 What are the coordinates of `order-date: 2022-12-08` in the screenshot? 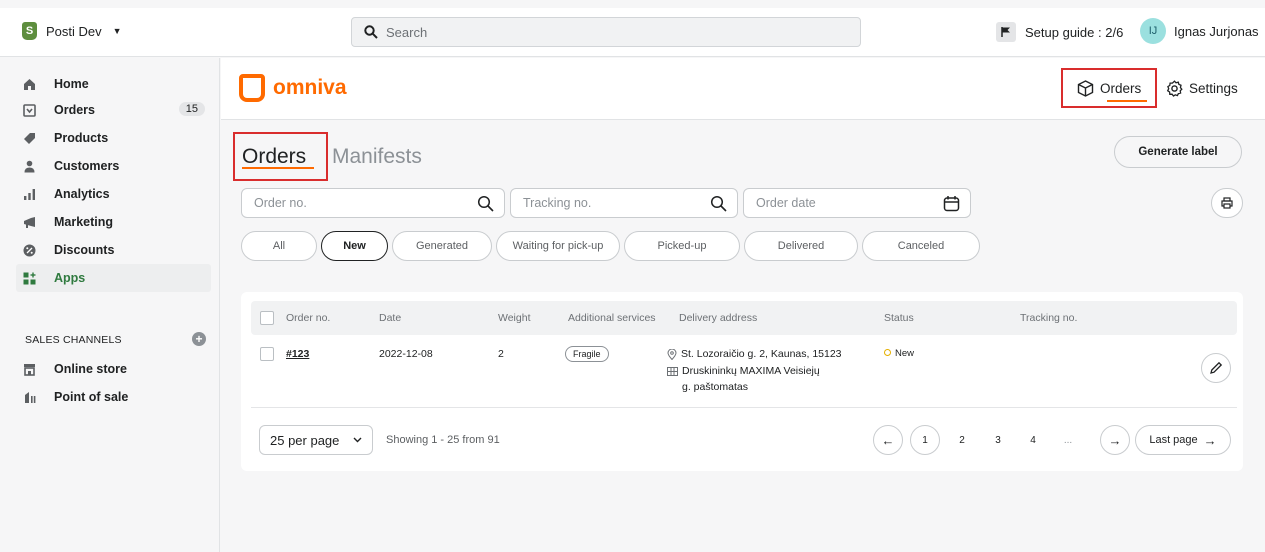 It's located at (406, 354).